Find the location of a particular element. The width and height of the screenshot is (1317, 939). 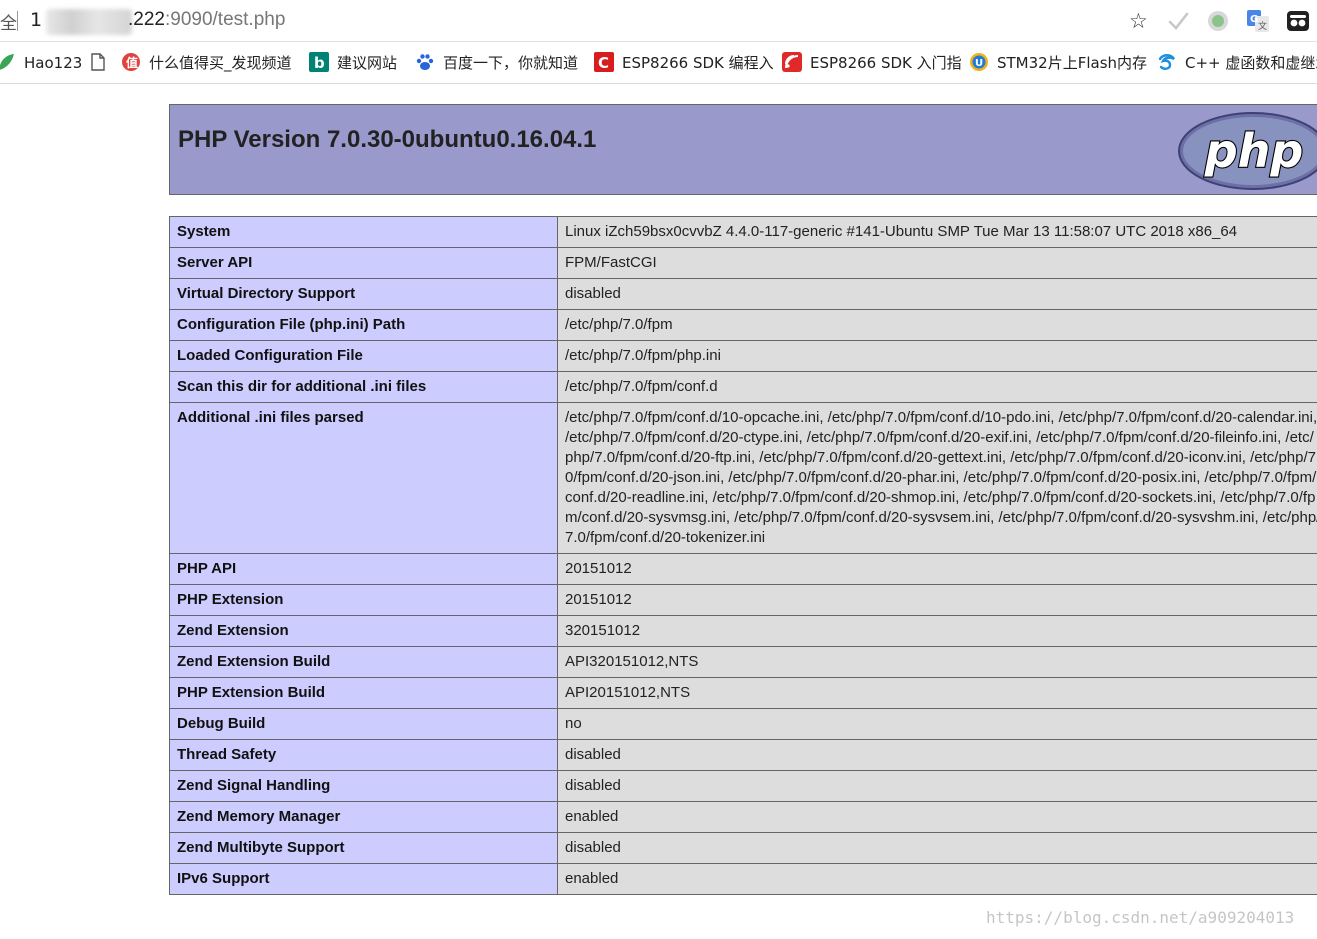

table-row: Zend Extension 320151012 is located at coordinates (743, 631).